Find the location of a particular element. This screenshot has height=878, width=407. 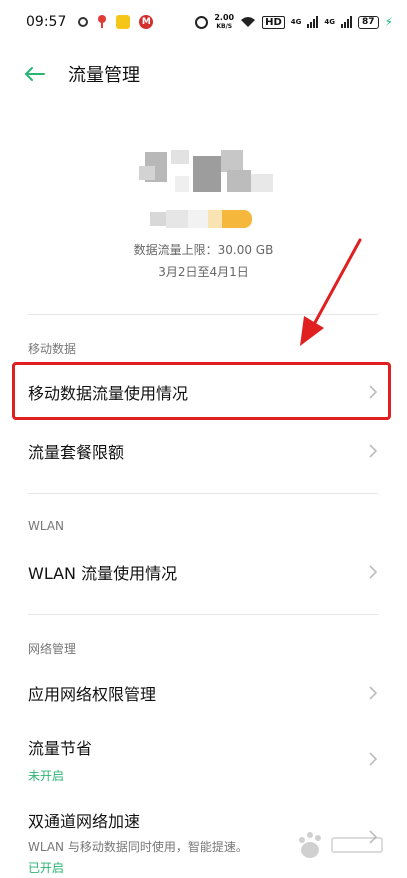

map-pin-icon is located at coordinates (102, 22).